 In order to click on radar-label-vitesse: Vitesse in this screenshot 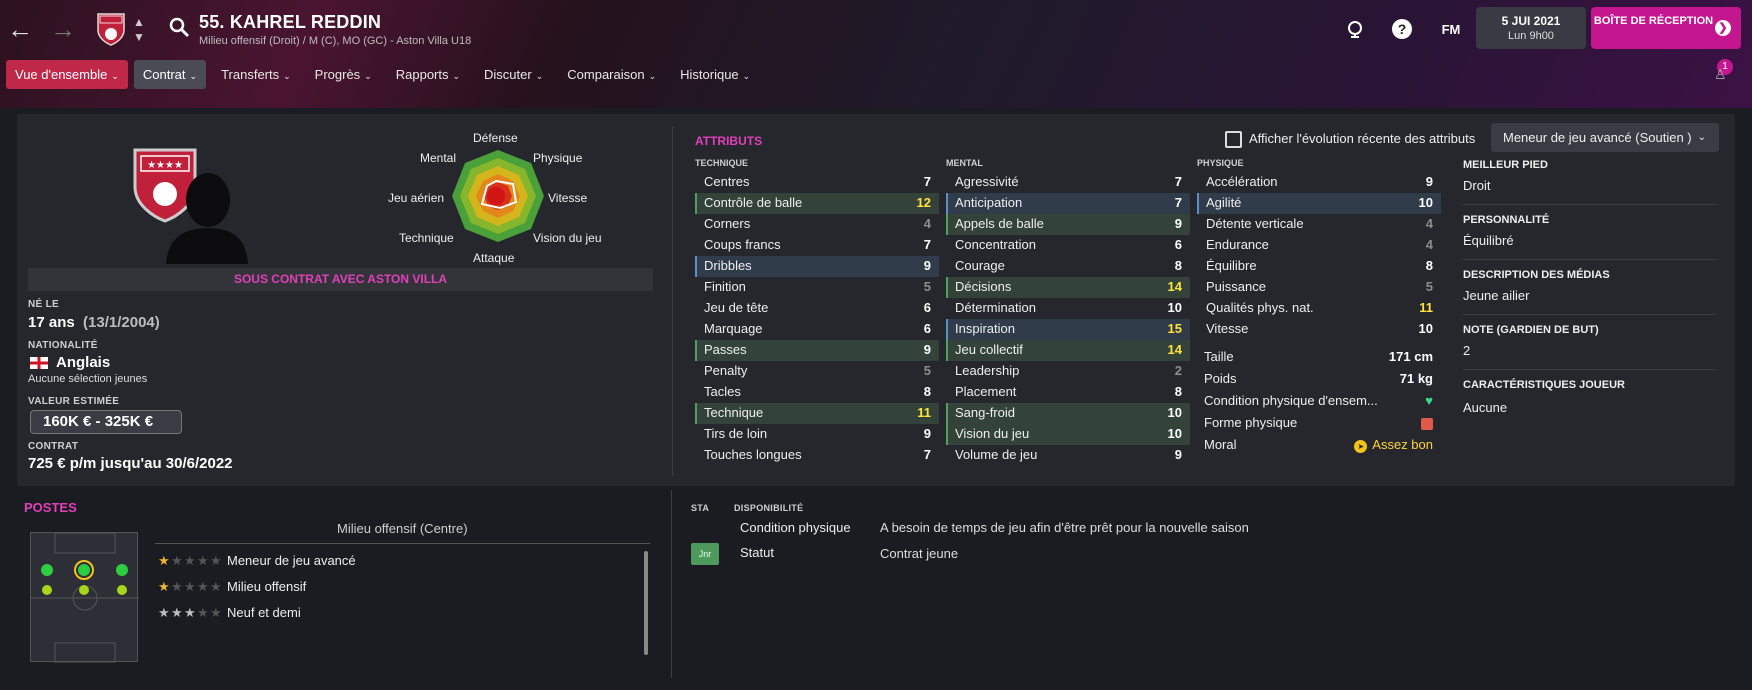, I will do `click(568, 198)`.